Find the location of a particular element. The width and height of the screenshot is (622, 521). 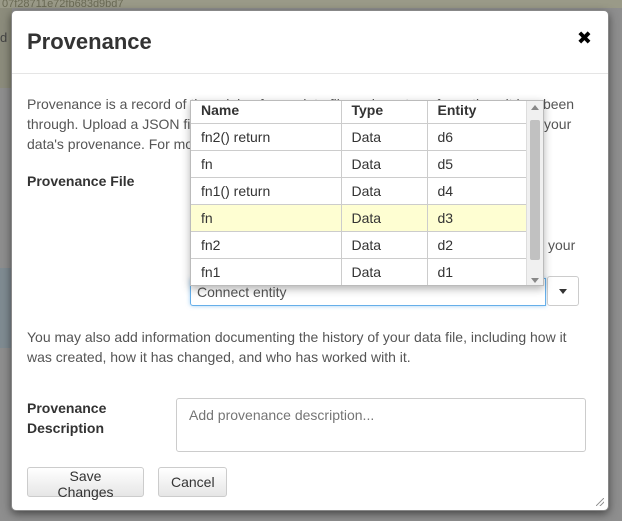

table-header-row: Name Type Entity is located at coordinates (359, 112).